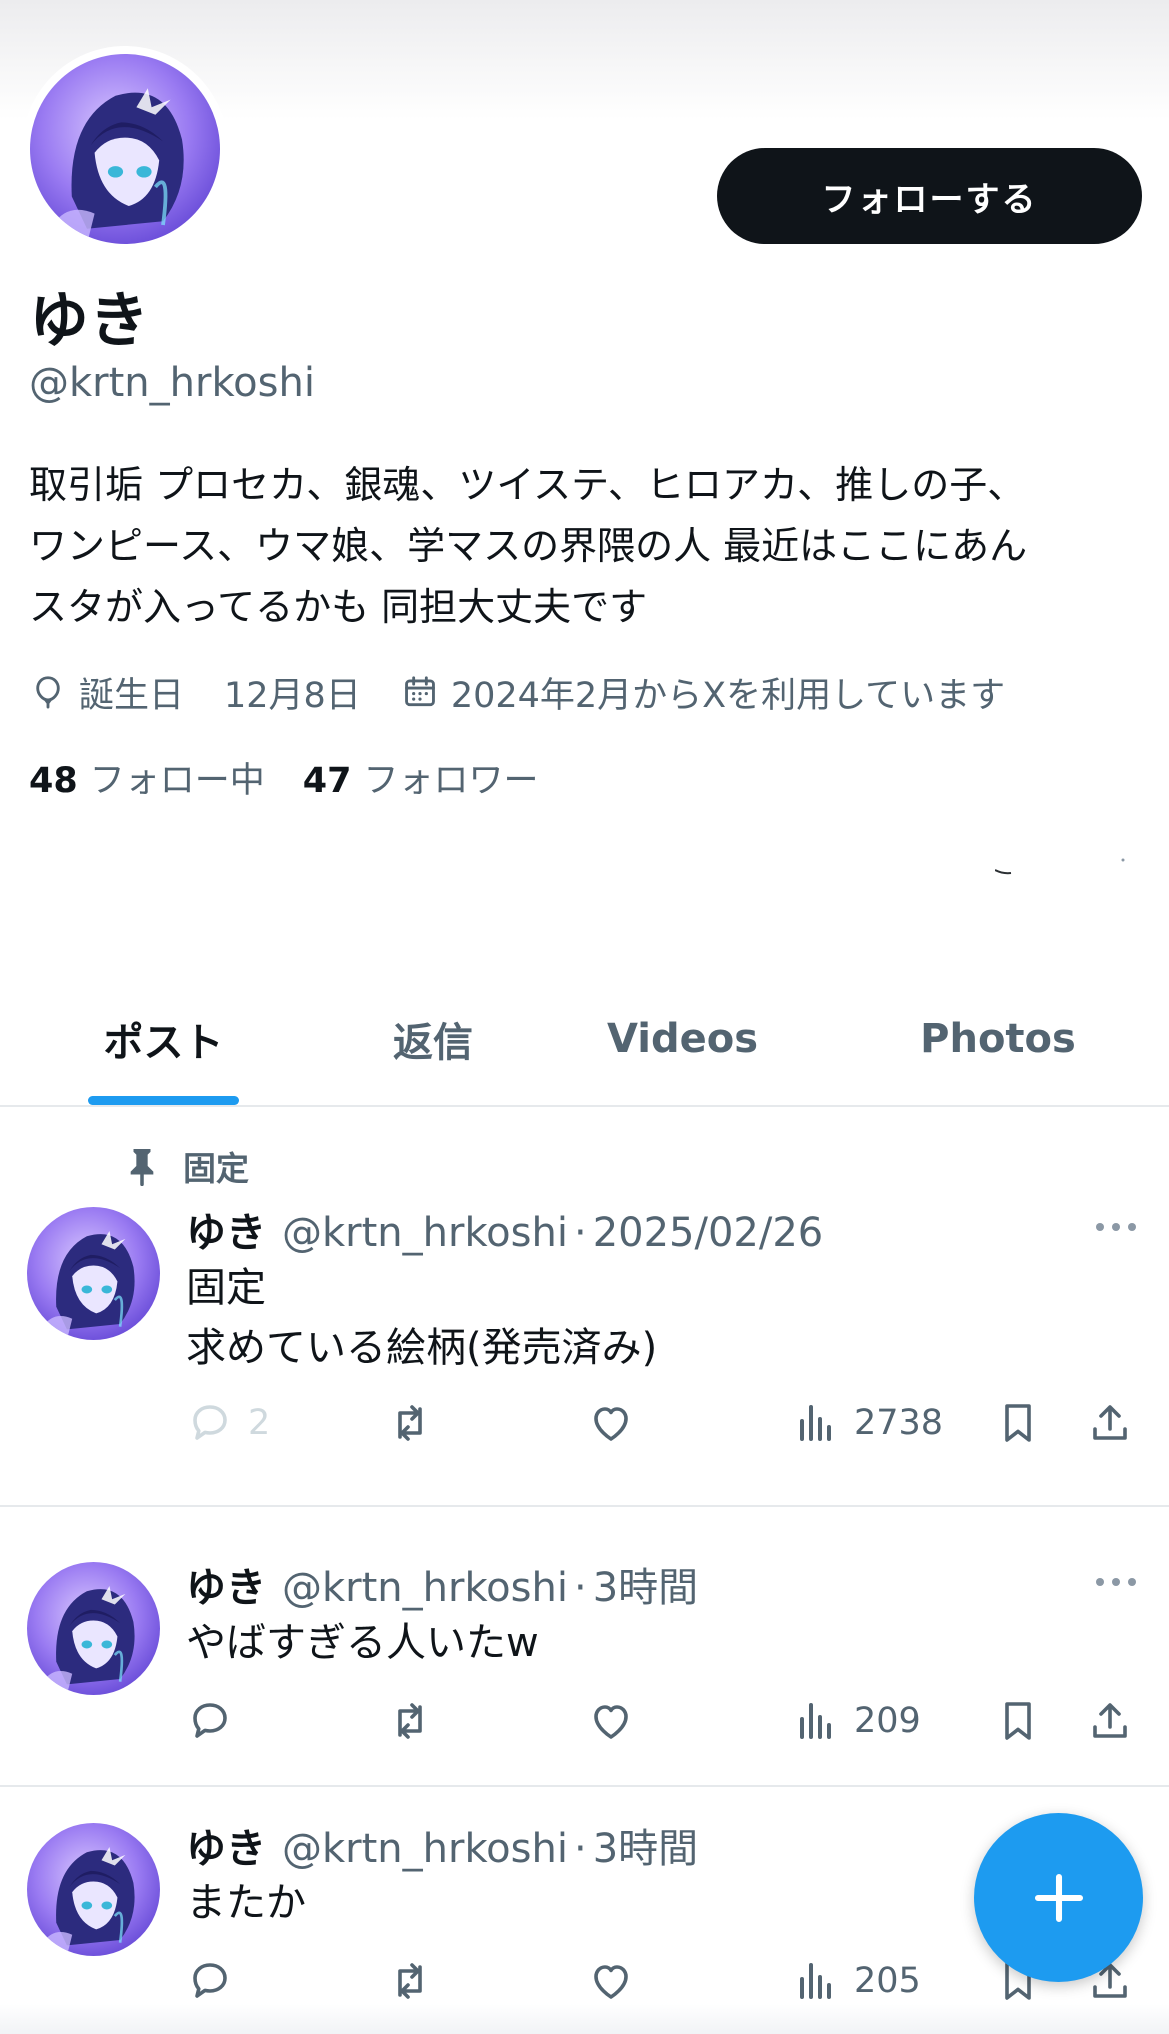  What do you see at coordinates (708, 1233) in the screenshot?
I see `post-timestamp: 2025/02/26` at bounding box center [708, 1233].